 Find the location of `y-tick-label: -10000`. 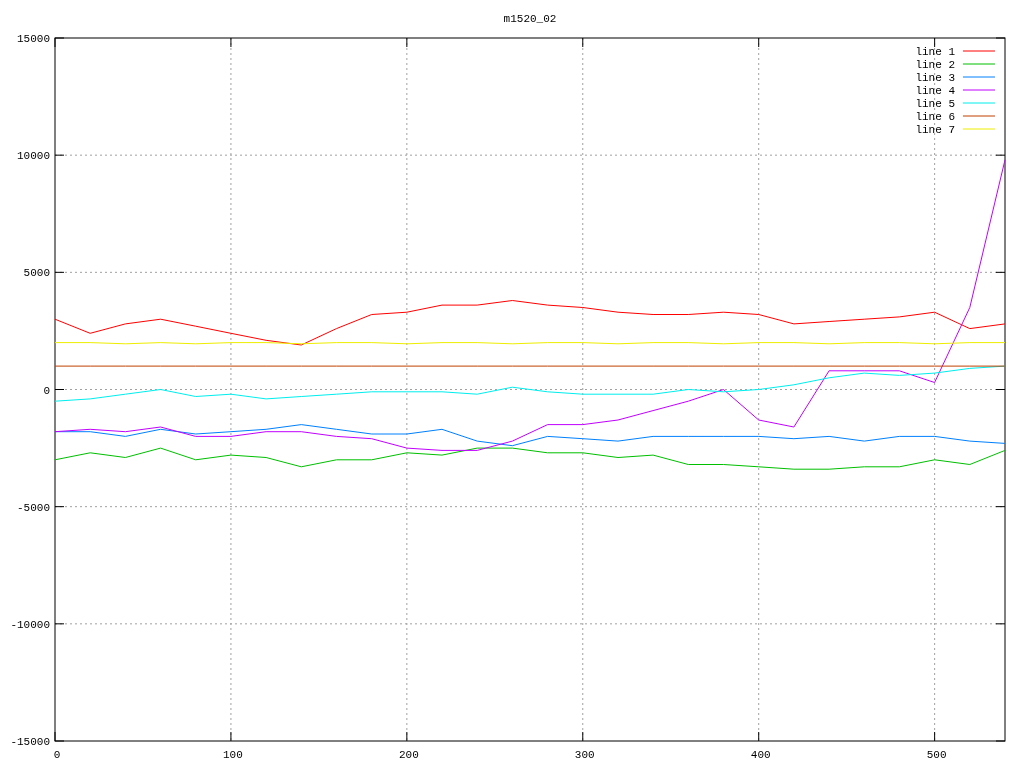

y-tick-label: -10000 is located at coordinates (30, 624).